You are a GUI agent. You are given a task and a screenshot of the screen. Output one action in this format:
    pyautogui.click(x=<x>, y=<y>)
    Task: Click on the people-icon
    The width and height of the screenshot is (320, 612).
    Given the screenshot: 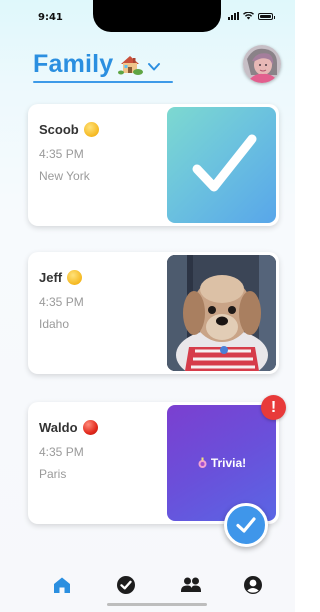 What is the action you would take?
    pyautogui.click(x=191, y=584)
    